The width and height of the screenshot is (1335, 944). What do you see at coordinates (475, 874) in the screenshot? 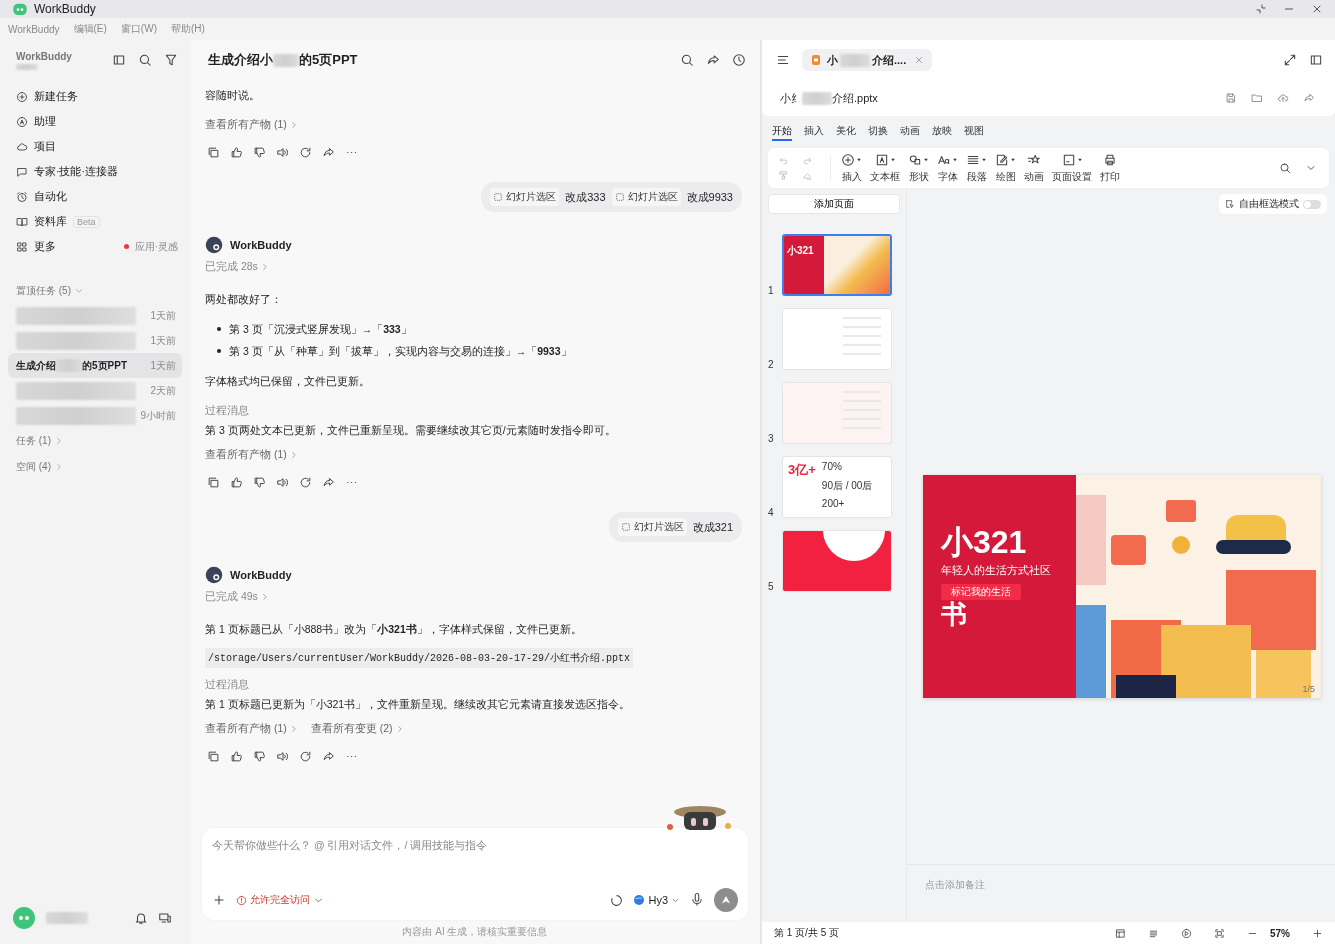
I see `message-composer: 今天帮你做些什么？ @ 引用对话文件，/ 调用技能与指令 允许完全访问 Hy3` at bounding box center [475, 874].